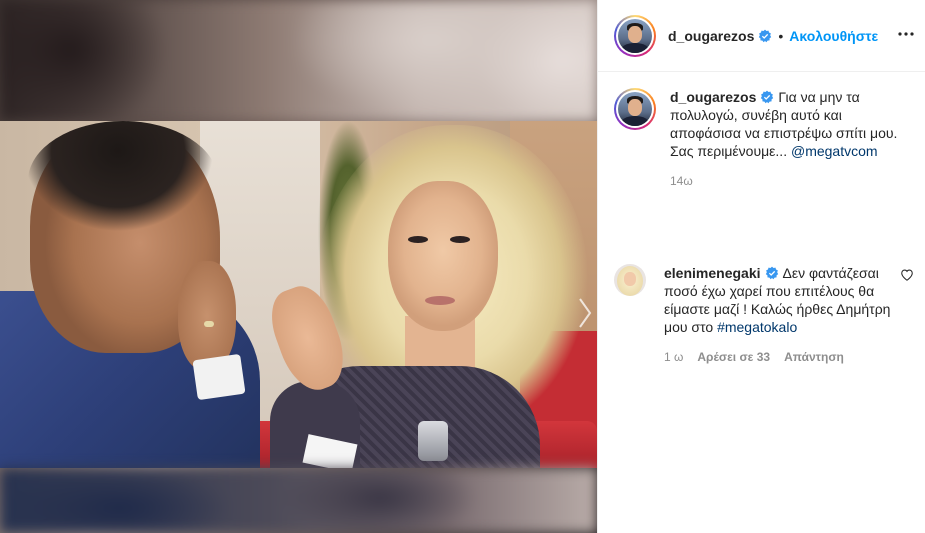  What do you see at coordinates (757, 327) in the screenshot?
I see `hashtag-link: #megatokalo` at bounding box center [757, 327].